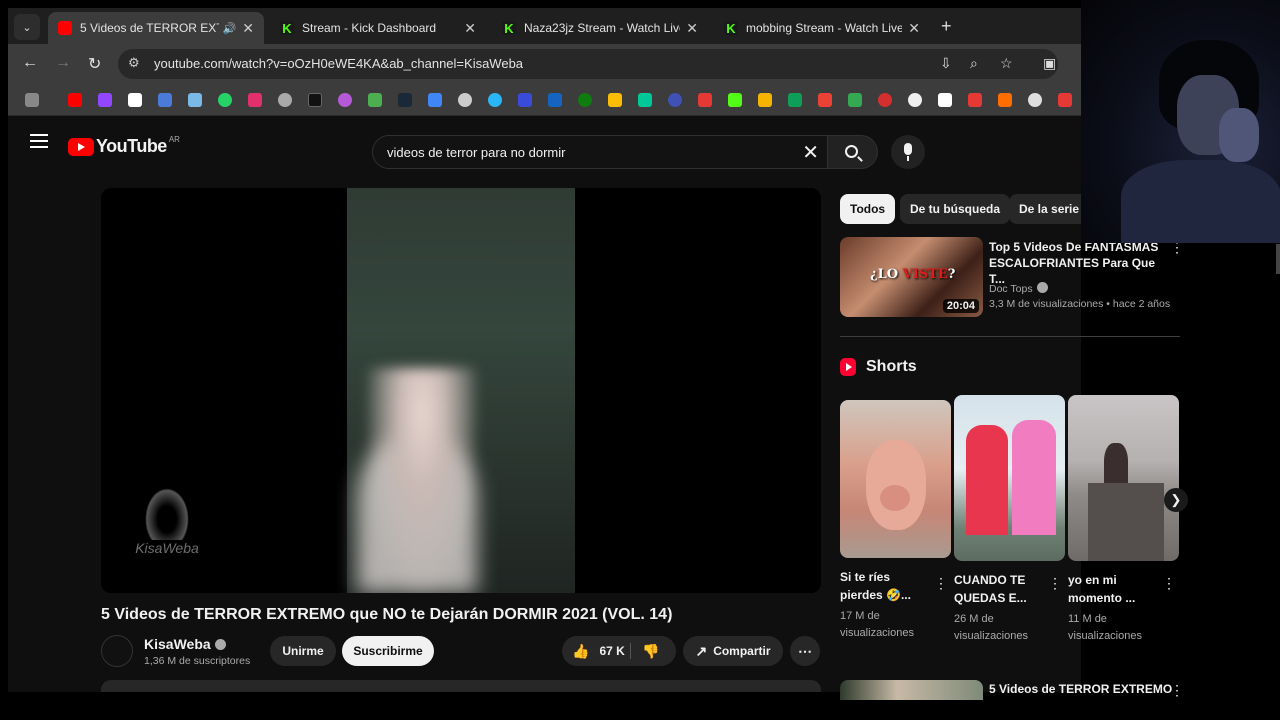 This screenshot has width=1280, height=720. I want to click on threads-bookmark-icon, so click(915, 100).